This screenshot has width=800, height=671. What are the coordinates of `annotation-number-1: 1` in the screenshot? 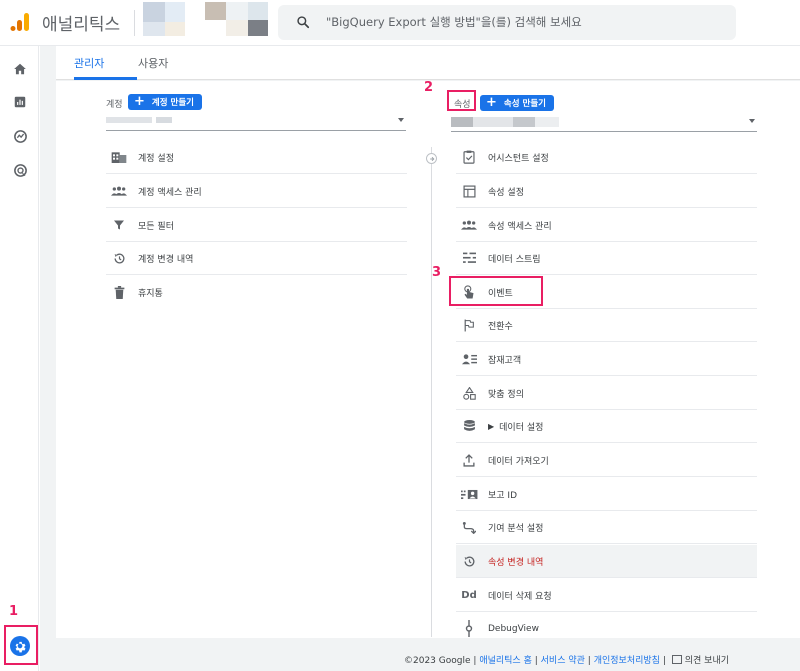 It's located at (14, 611).